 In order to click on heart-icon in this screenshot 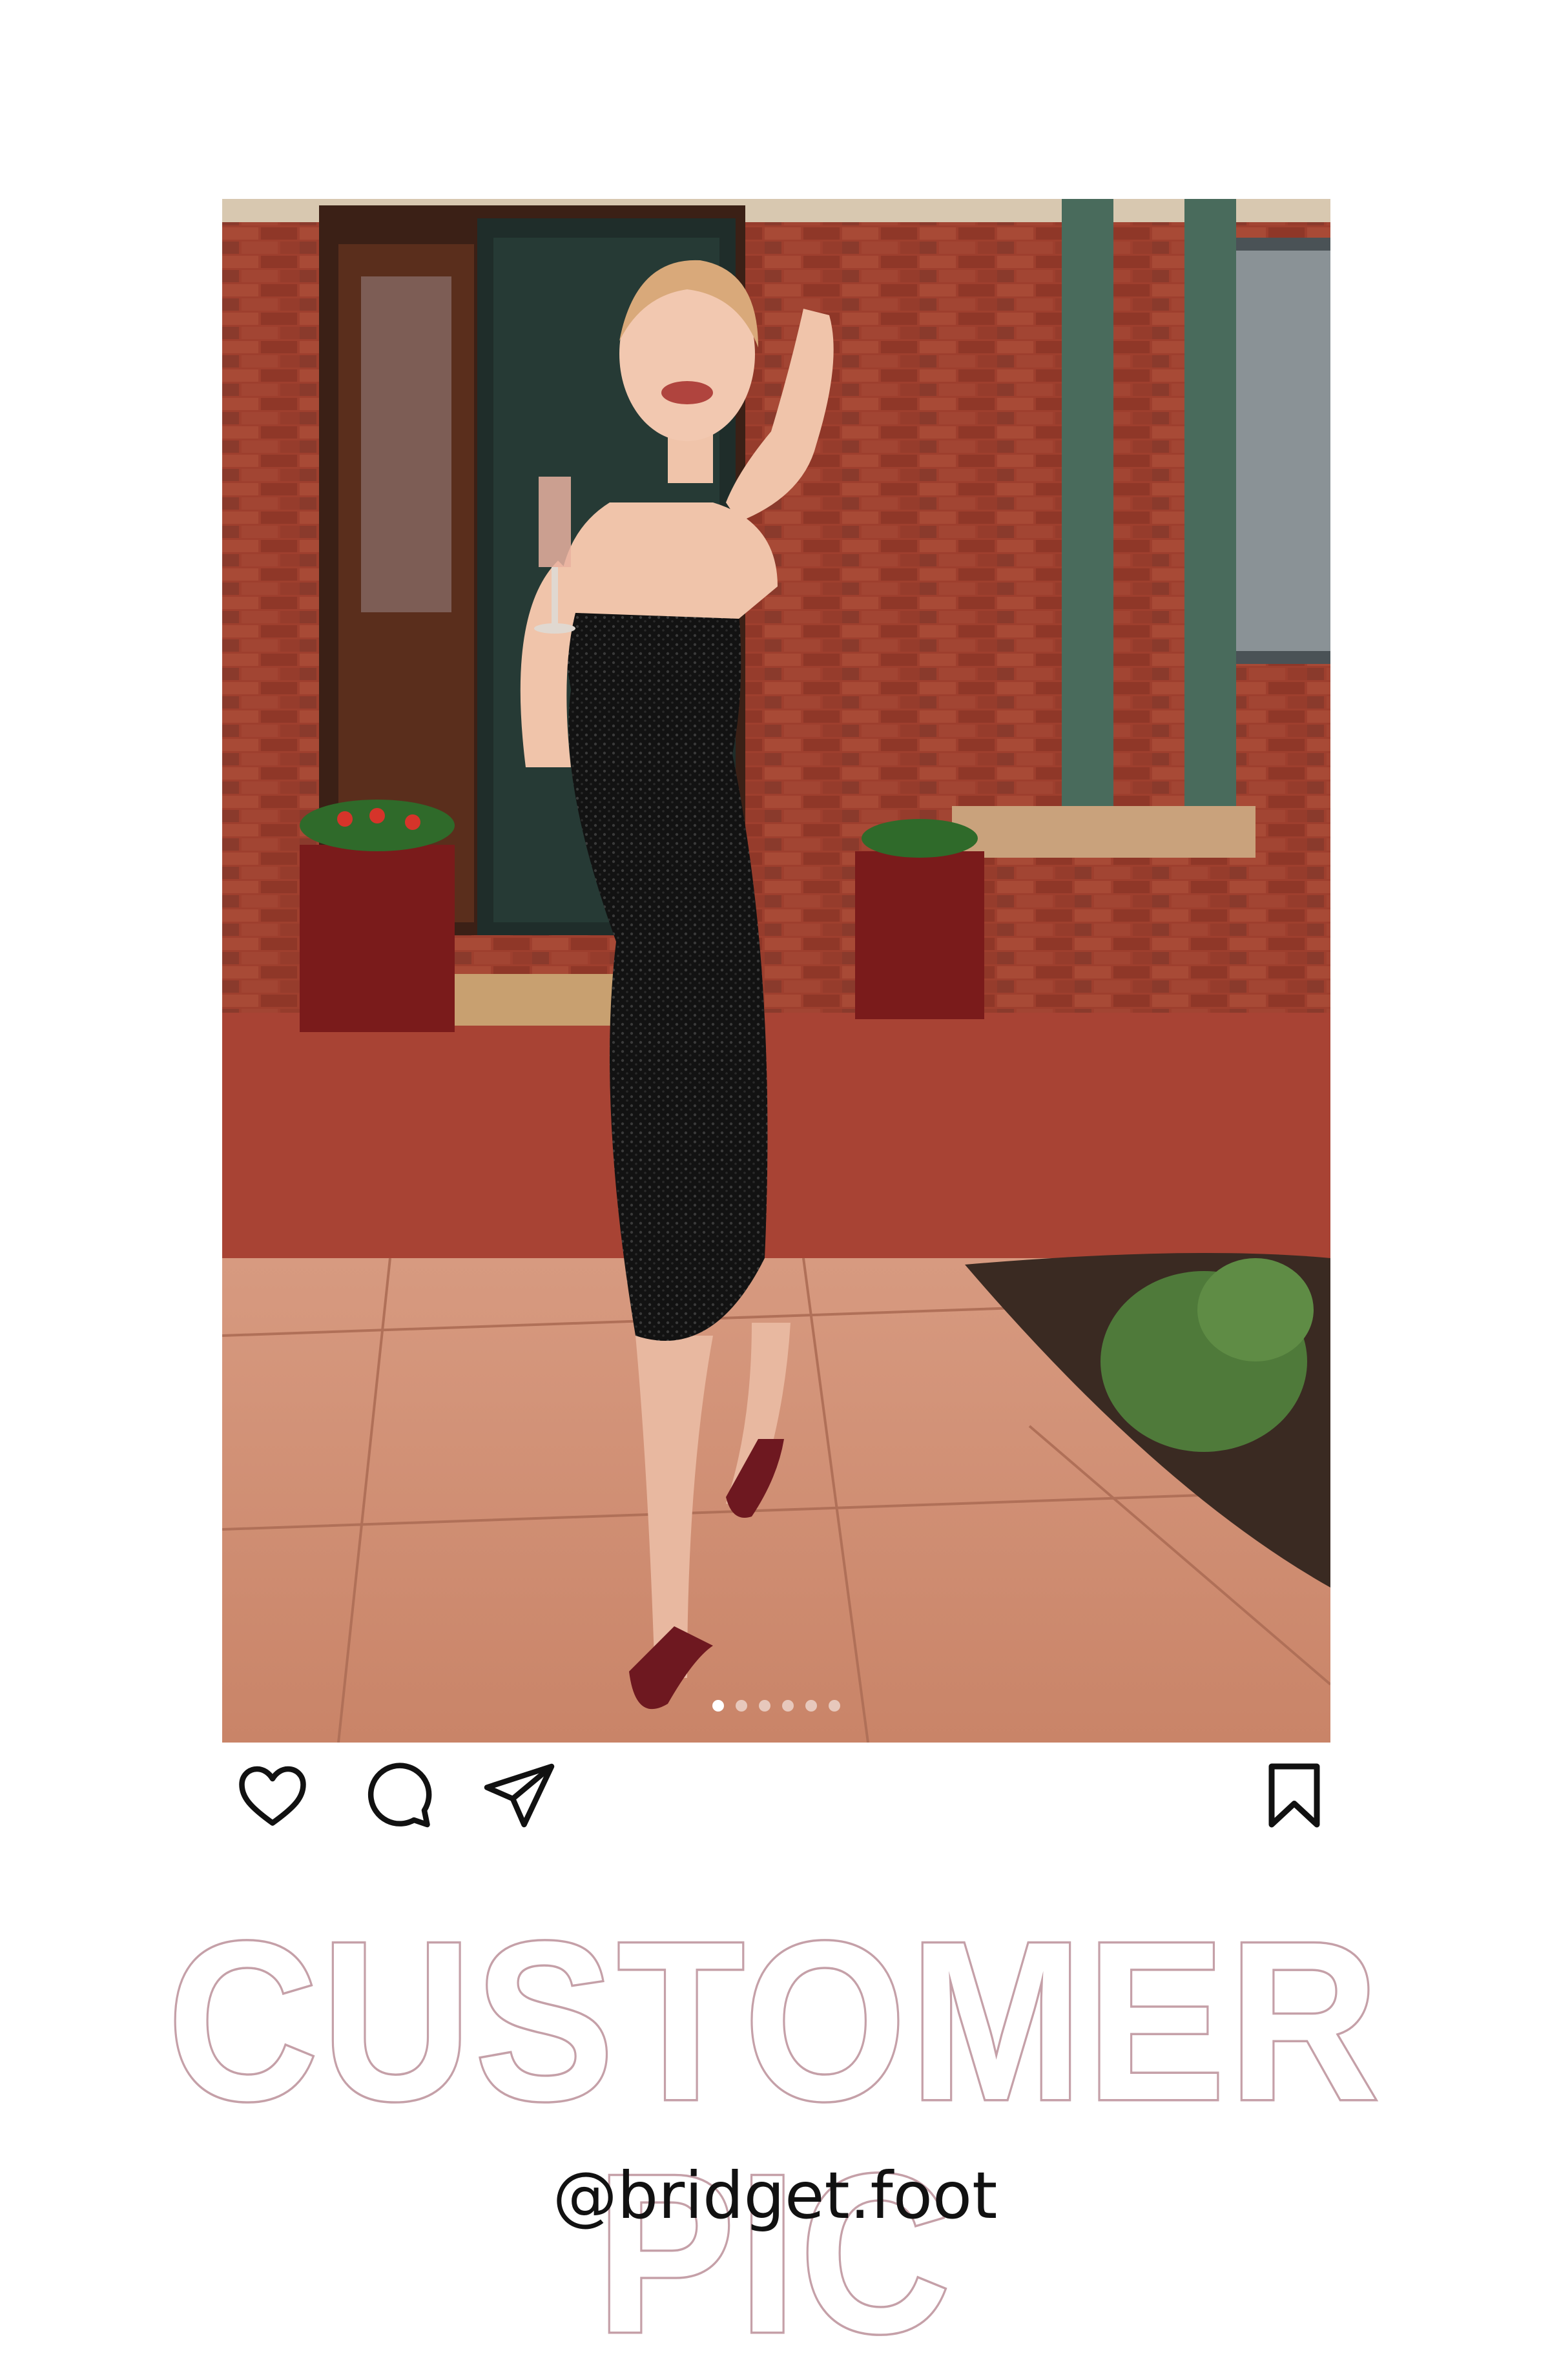, I will do `click(272, 1795)`.